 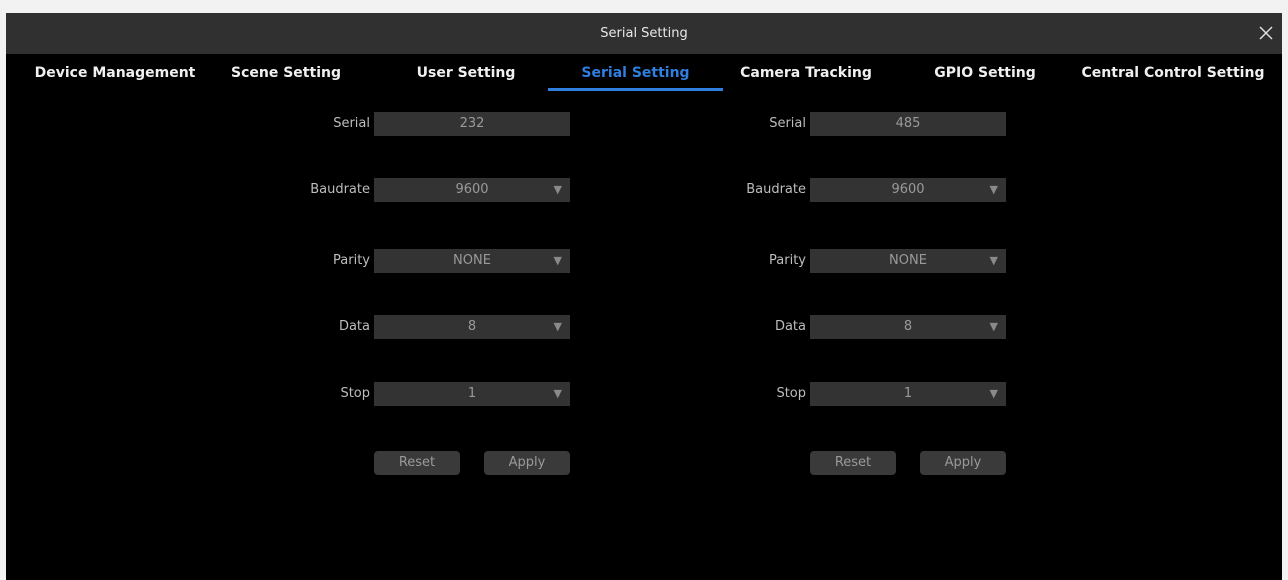 I want to click on tab-device-management: Device Management, so click(x=115, y=73).